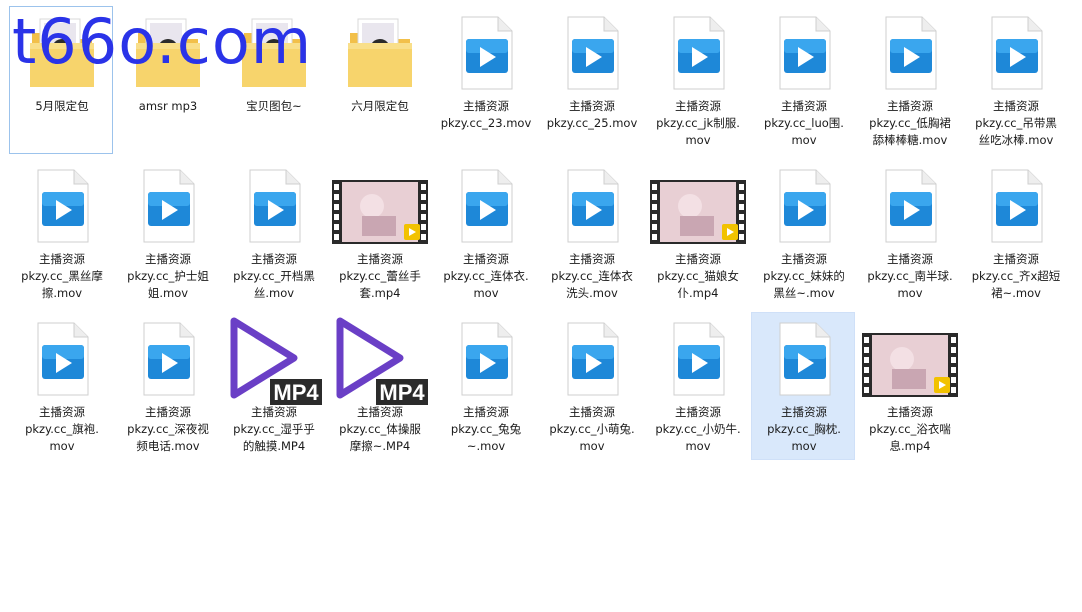  I want to click on file-name-line: 息.mp4, so click(910, 446).